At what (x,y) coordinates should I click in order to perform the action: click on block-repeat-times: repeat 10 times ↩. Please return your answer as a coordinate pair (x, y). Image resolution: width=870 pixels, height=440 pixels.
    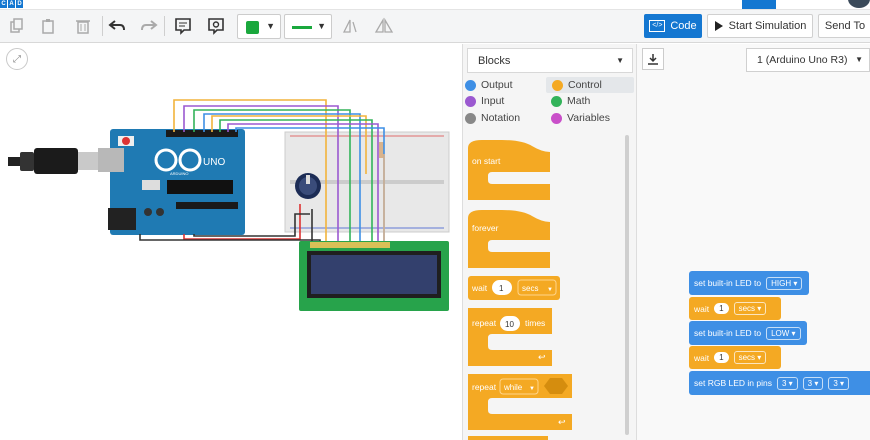
    Looking at the image, I should click on (510, 337).